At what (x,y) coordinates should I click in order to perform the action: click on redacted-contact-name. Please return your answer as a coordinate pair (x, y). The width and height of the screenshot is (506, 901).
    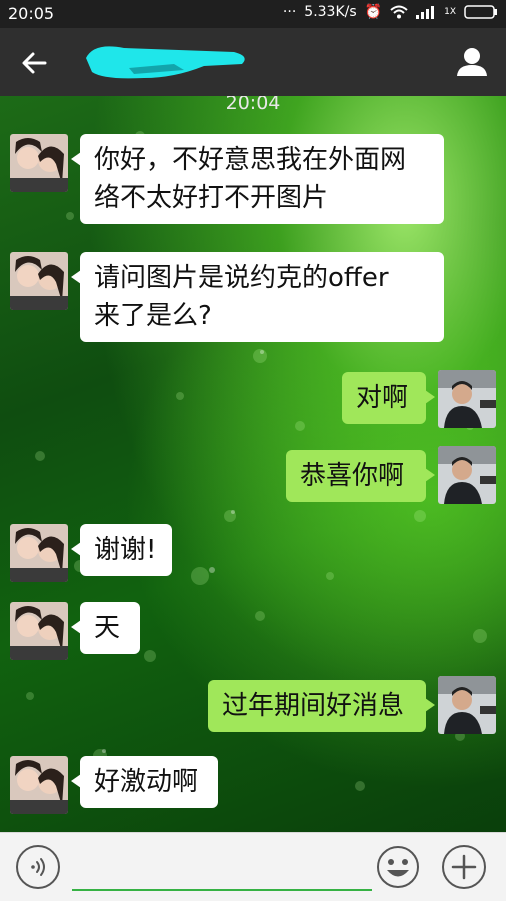
    Looking at the image, I should click on (165, 62).